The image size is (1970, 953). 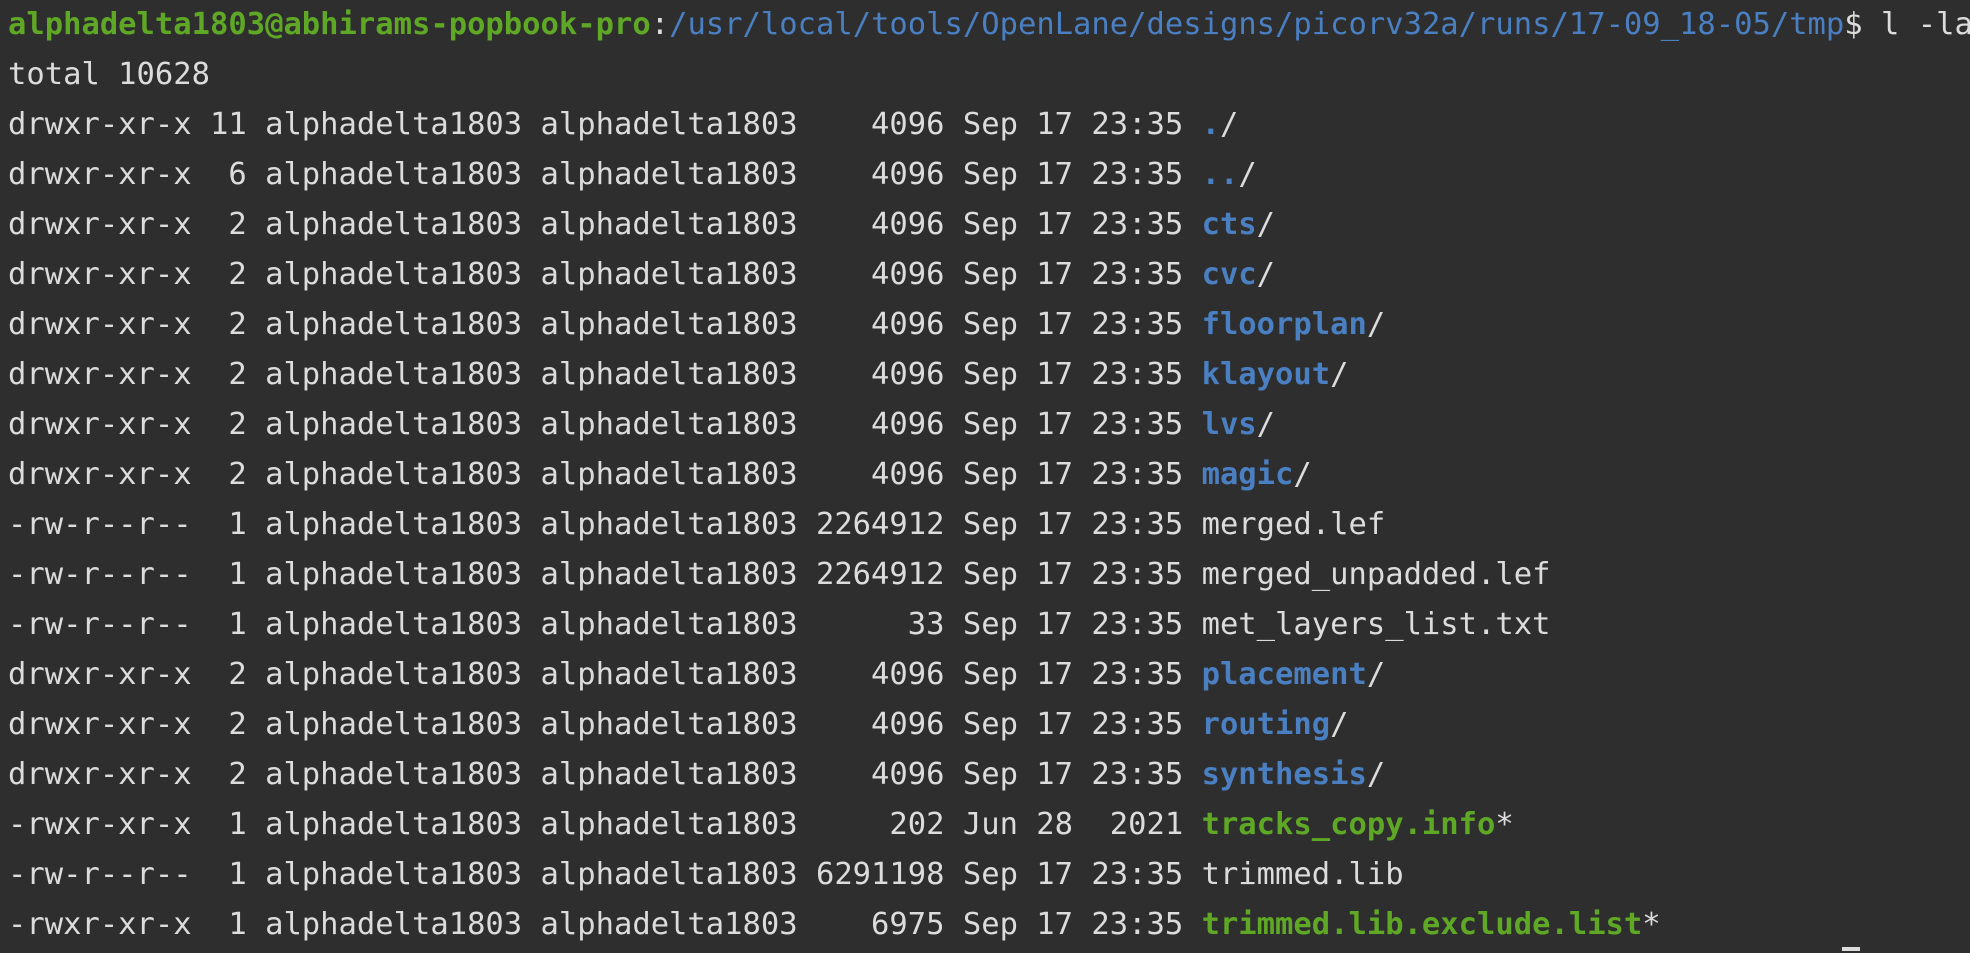 What do you see at coordinates (1247, 474) in the screenshot?
I see `entry-name: magic` at bounding box center [1247, 474].